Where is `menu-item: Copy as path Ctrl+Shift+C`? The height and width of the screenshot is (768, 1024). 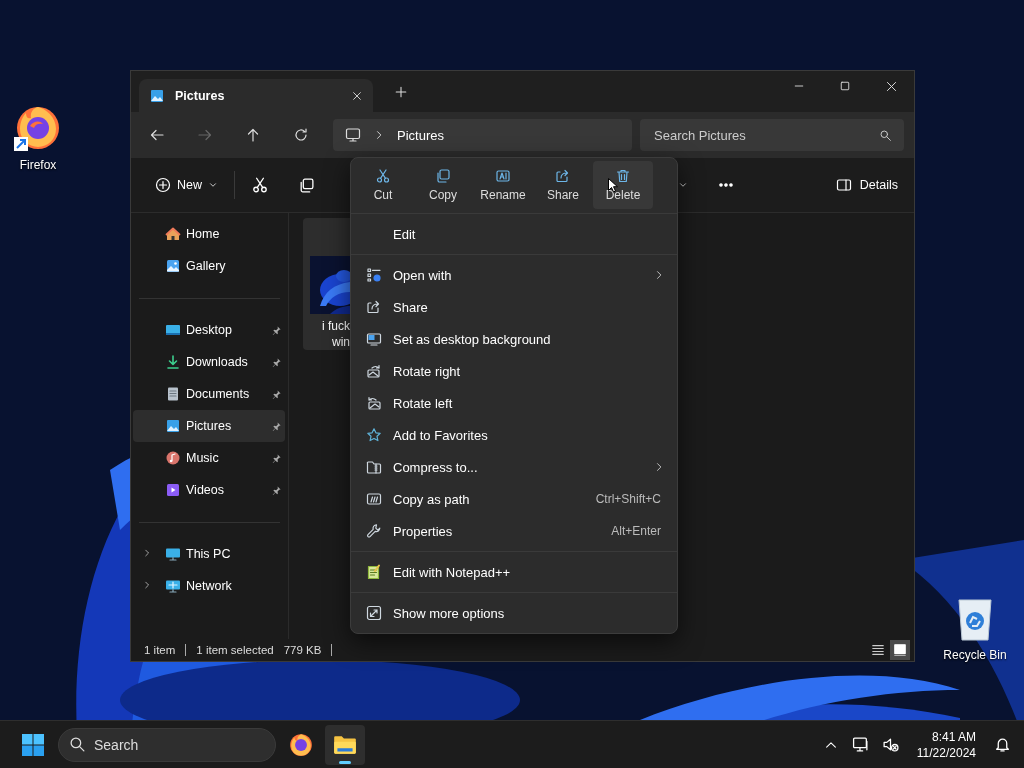
menu-item: Copy as path Ctrl+Shift+C is located at coordinates (514, 499).